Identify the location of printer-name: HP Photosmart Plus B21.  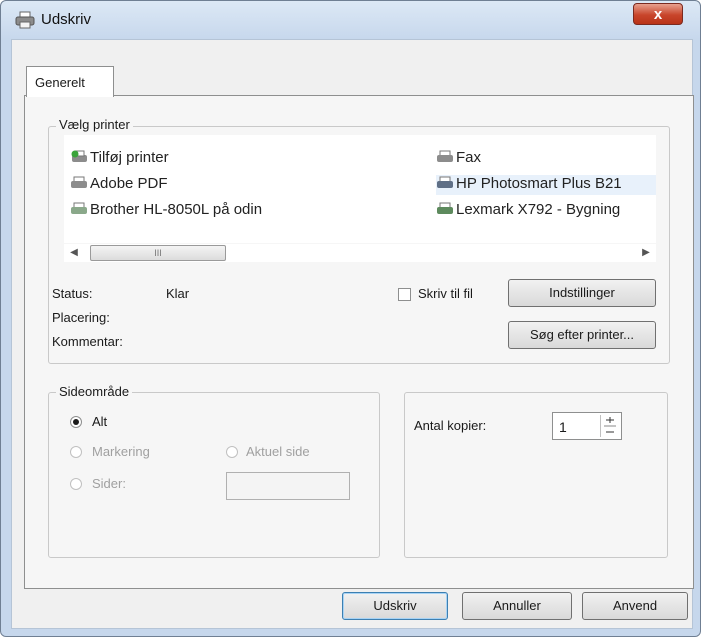
(539, 183).